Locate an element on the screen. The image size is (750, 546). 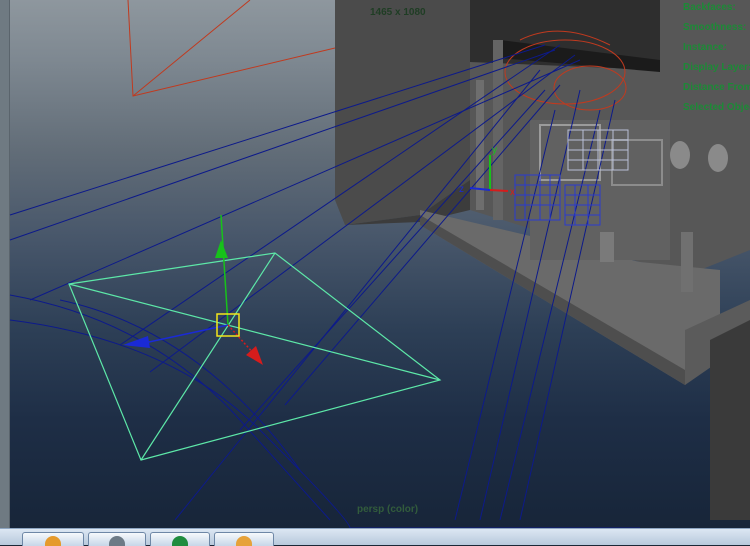
axis-x-label: x is located at coordinates (512, 192).